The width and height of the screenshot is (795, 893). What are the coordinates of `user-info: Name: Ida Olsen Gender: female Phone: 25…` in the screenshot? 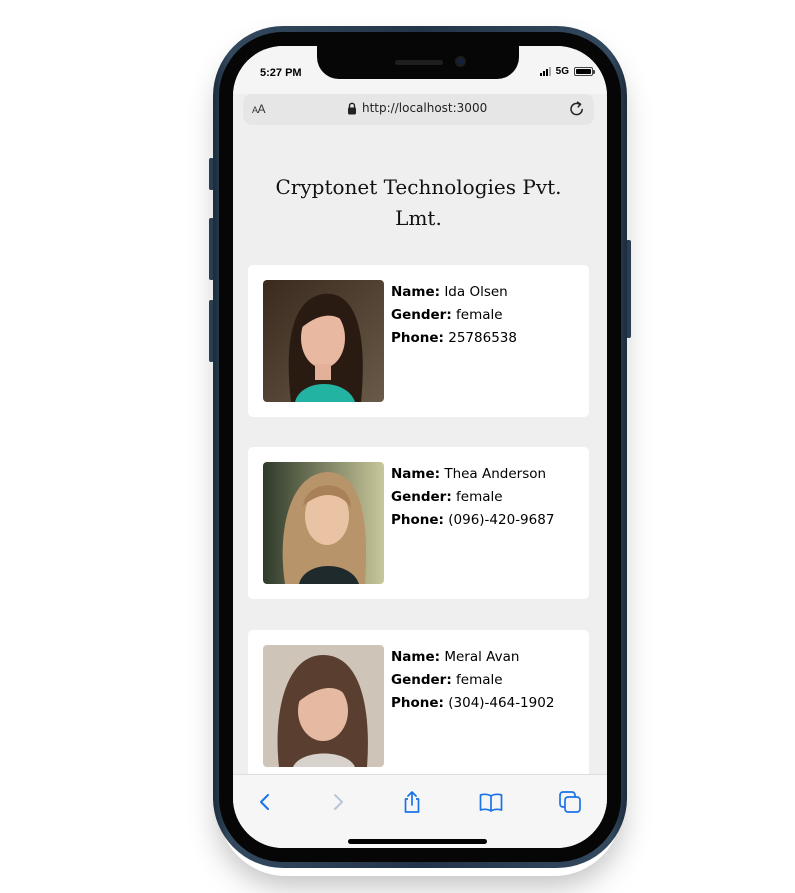 It's located at (454, 315).